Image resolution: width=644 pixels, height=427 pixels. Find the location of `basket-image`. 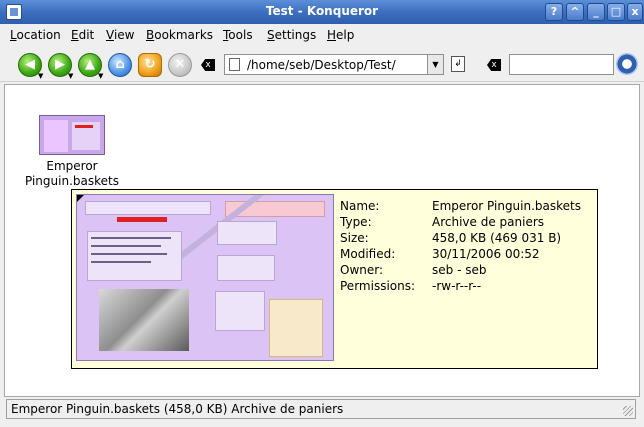

basket-image is located at coordinates (296, 328).